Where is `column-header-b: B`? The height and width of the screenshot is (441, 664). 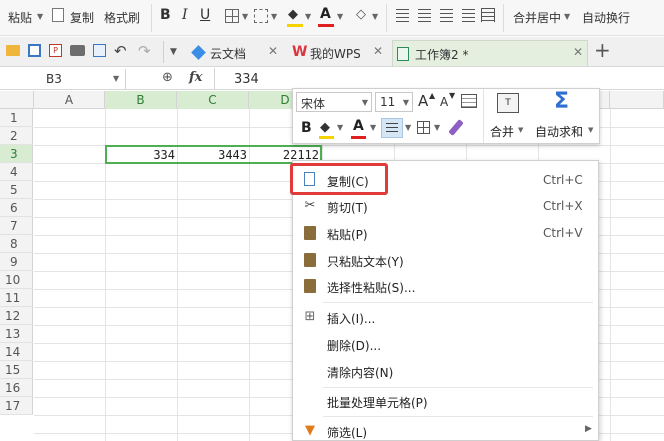 column-header-b: B is located at coordinates (141, 100).